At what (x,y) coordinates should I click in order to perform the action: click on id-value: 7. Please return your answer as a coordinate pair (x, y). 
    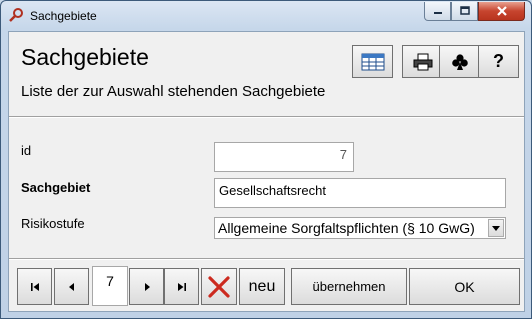
    Looking at the image, I should click on (343, 154).